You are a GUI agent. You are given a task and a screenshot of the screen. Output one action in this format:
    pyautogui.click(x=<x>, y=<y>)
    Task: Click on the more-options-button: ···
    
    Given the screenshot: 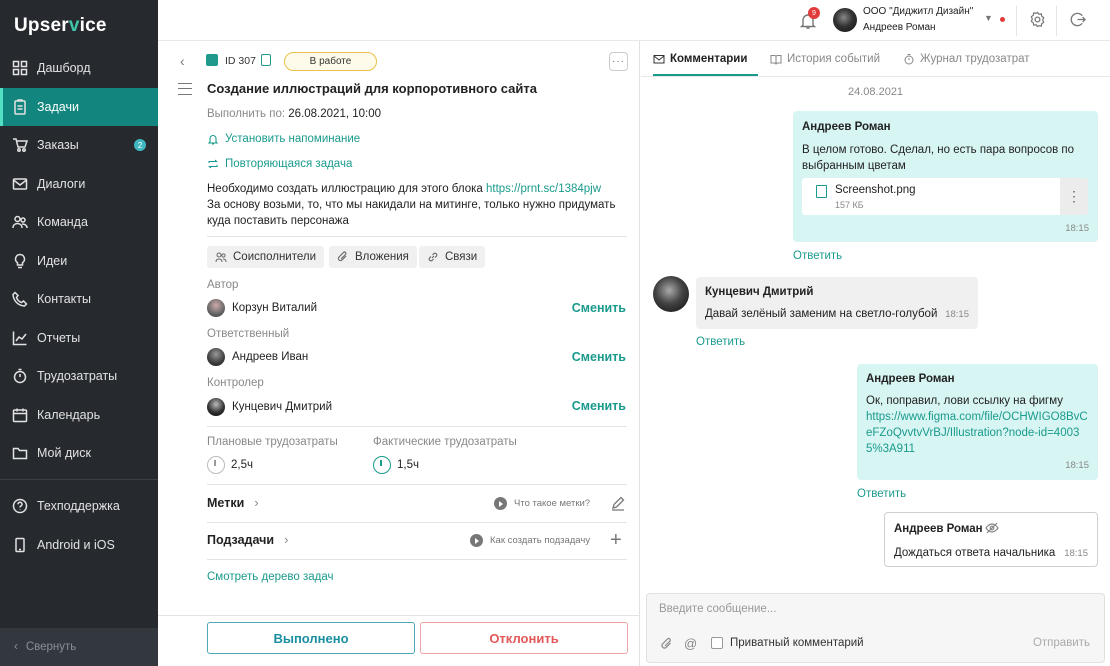 What is the action you would take?
    pyautogui.click(x=618, y=61)
    